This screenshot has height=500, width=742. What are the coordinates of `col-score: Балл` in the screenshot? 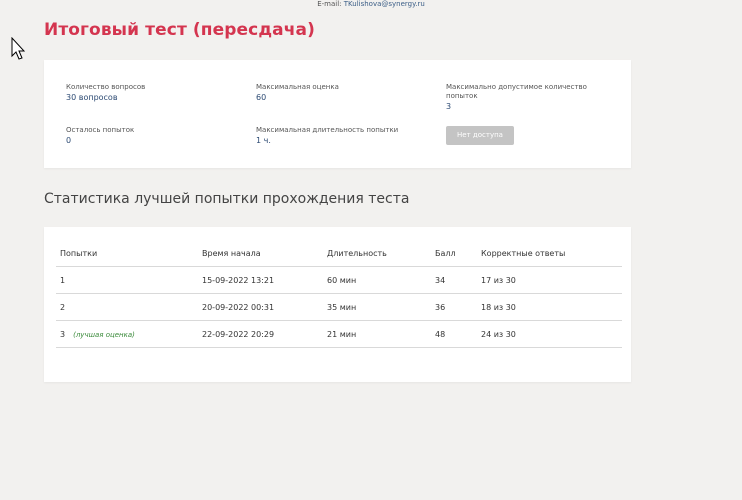 It's located at (454, 254).